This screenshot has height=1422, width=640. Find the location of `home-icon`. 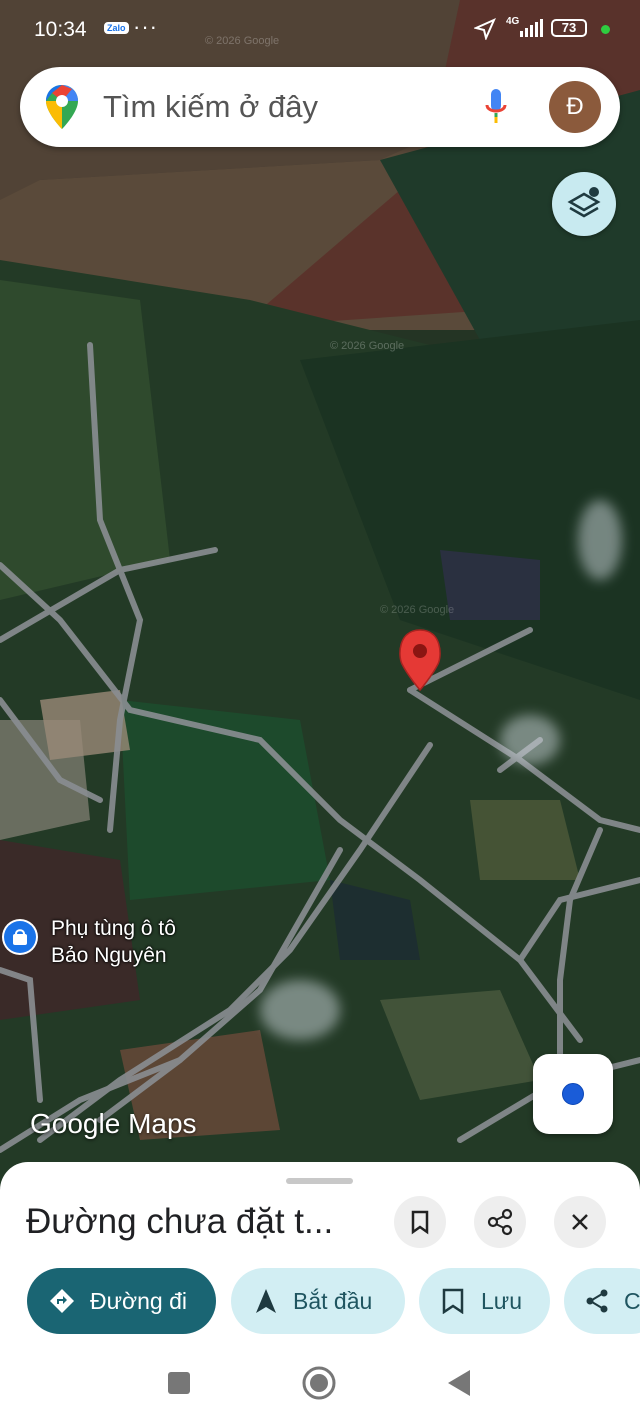

home-icon is located at coordinates (319, 1383).